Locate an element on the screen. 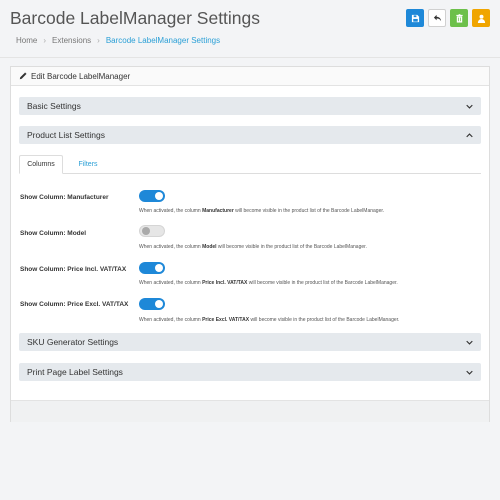 This screenshot has height=500, width=500. section-basic-settings: Basic Settings is located at coordinates (250, 106).